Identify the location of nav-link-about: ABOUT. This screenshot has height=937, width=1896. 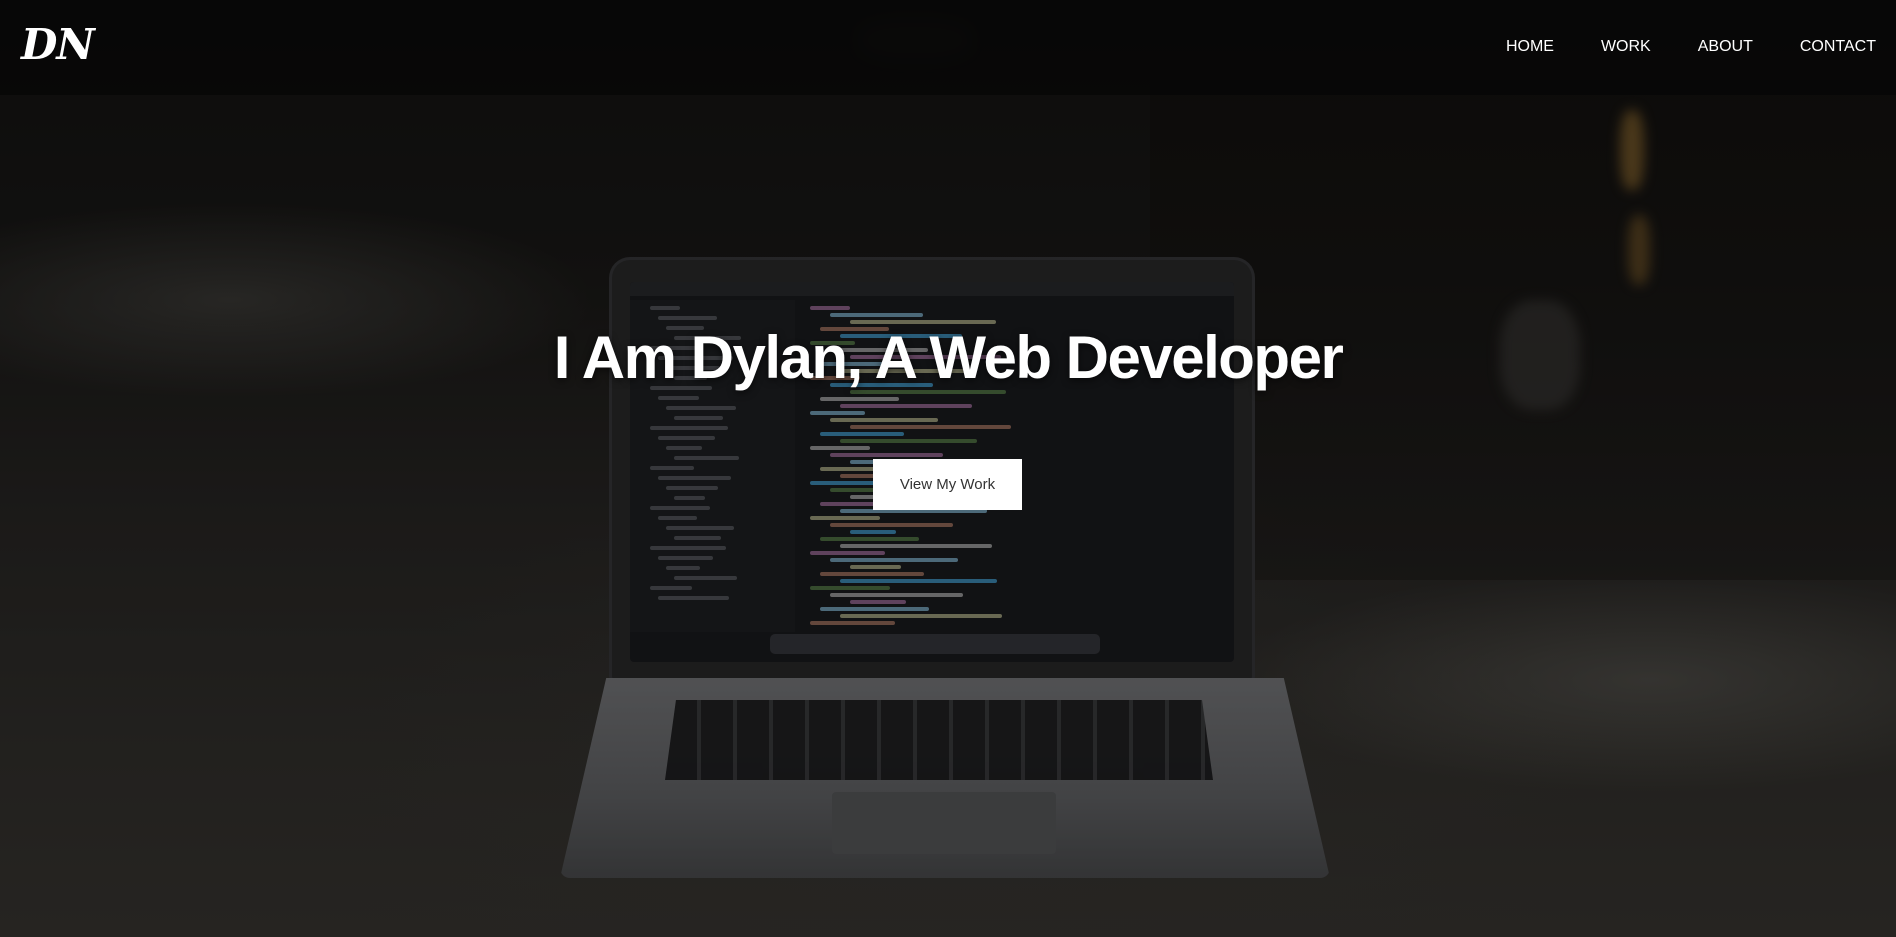
(1725, 47).